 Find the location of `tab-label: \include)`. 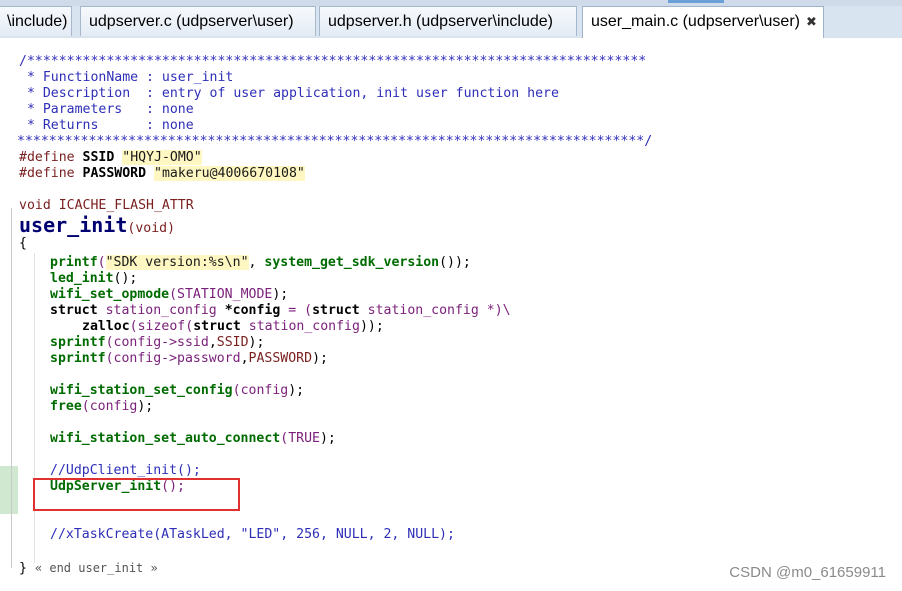

tab-label: \include) is located at coordinates (37, 21).